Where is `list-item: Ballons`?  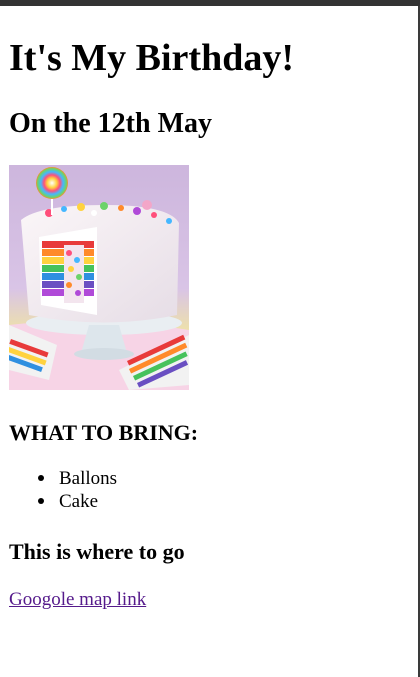
list-item: Ballons is located at coordinates (78, 478).